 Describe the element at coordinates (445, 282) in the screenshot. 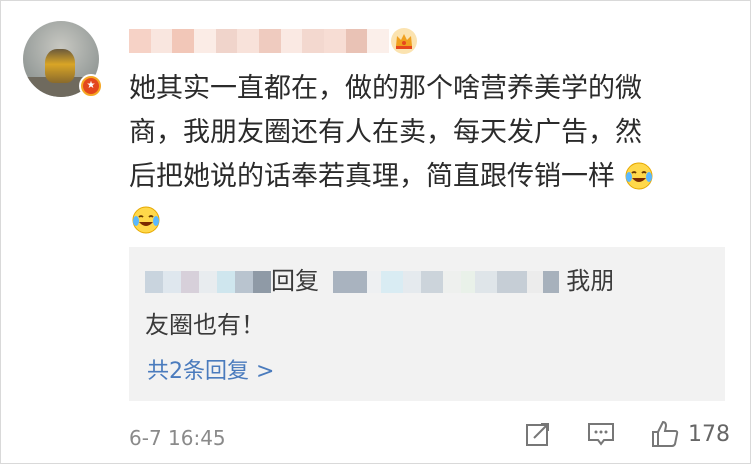

I see `reply-target-blurred` at that location.